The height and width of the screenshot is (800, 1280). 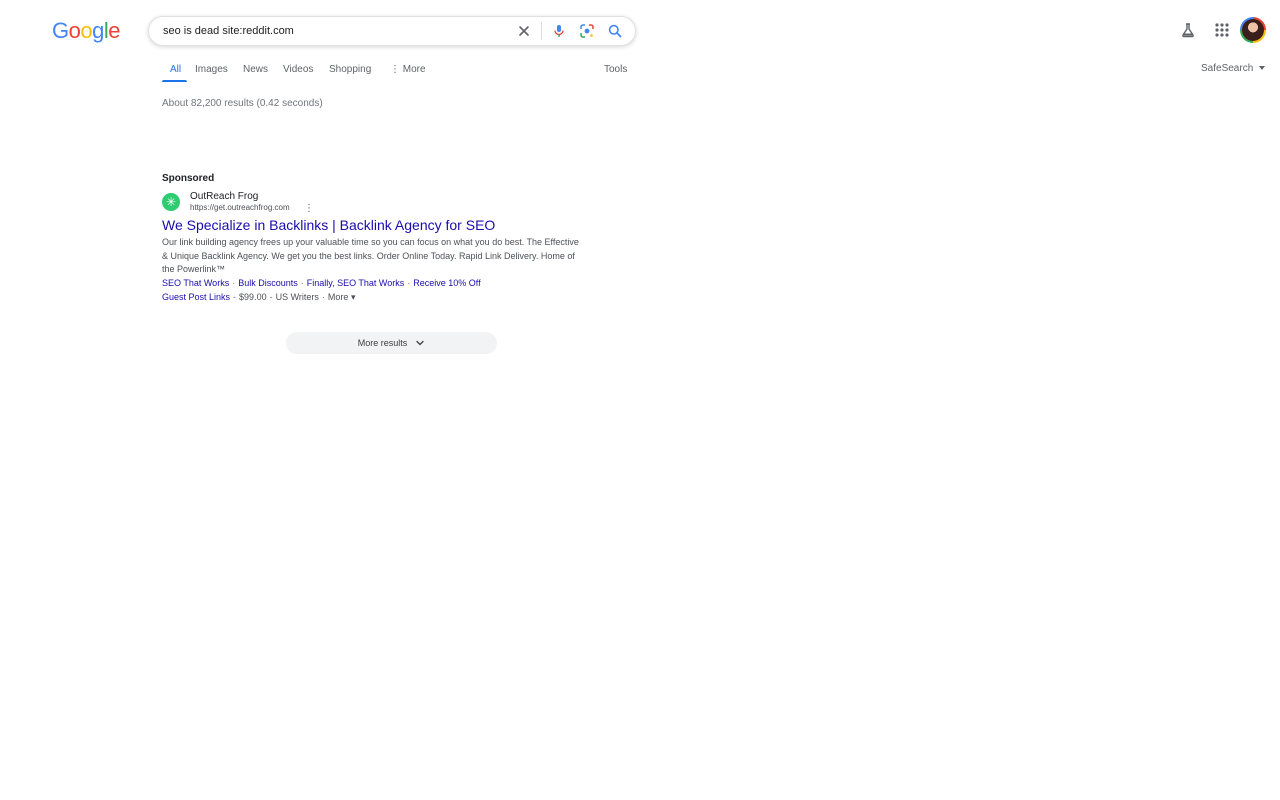 What do you see at coordinates (356, 283) in the screenshot?
I see `sitelink: Finally, SEO That Works` at bounding box center [356, 283].